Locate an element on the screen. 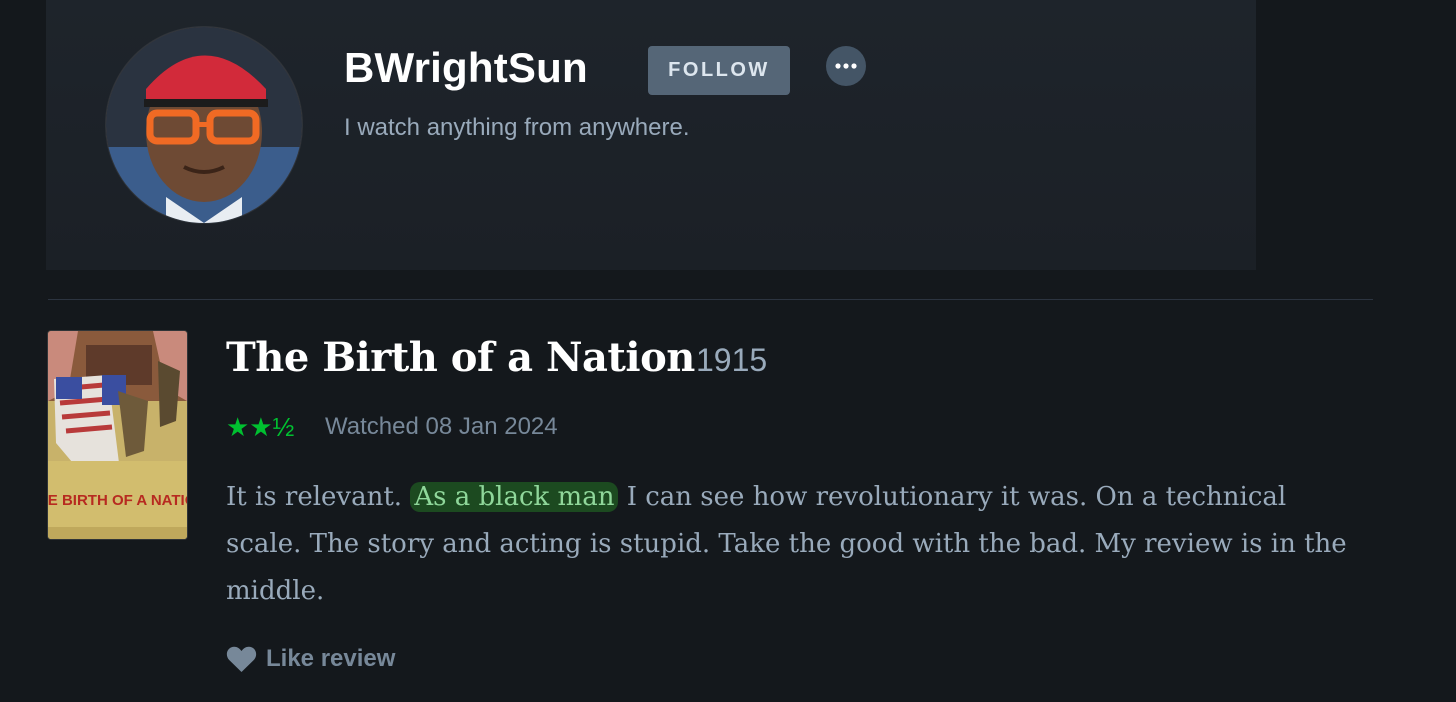 The image size is (1456, 702). more-options-icon is located at coordinates (846, 66).